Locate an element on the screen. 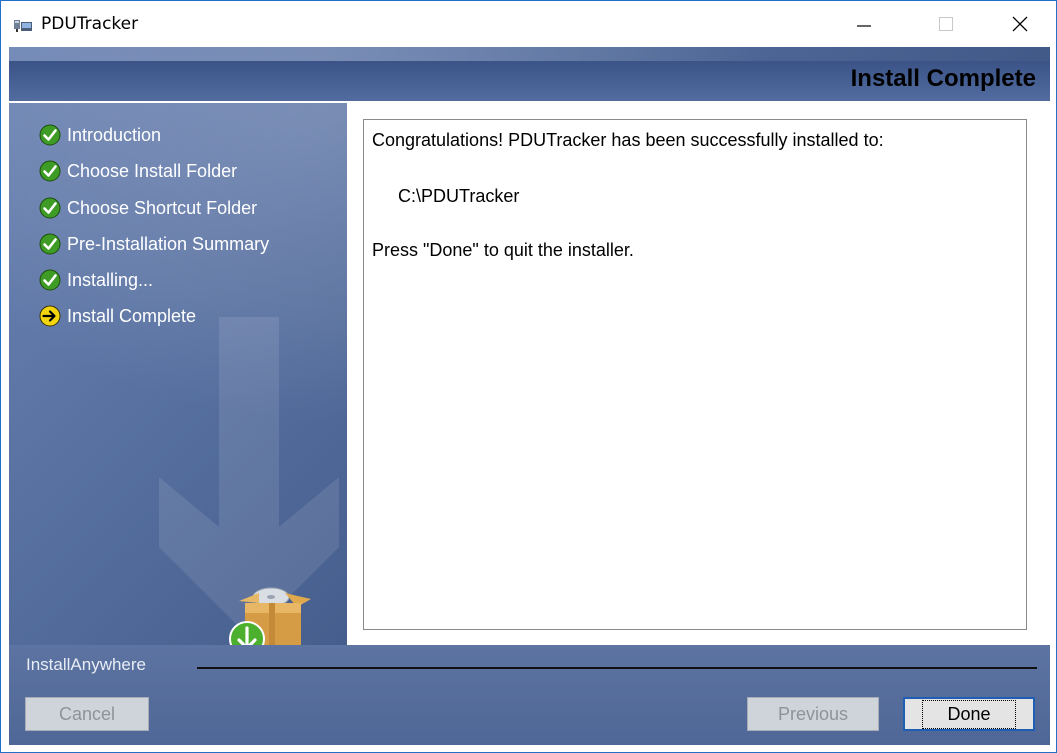 The width and height of the screenshot is (1057, 753). window-title: PDUTracker is located at coordinates (90, 24).